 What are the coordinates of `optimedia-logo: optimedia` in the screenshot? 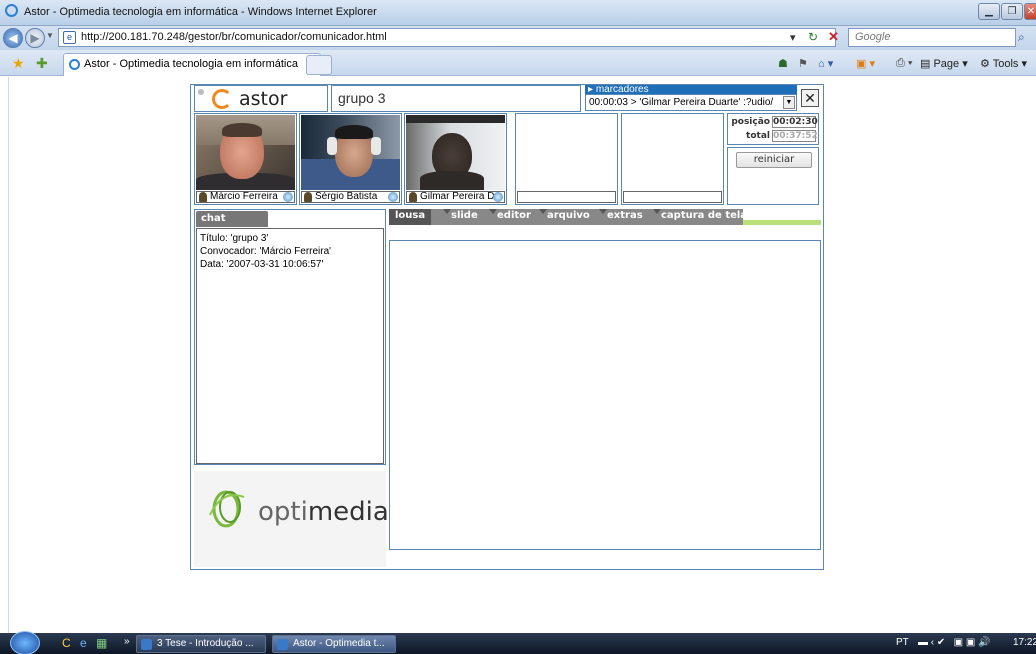 It's located at (291, 519).